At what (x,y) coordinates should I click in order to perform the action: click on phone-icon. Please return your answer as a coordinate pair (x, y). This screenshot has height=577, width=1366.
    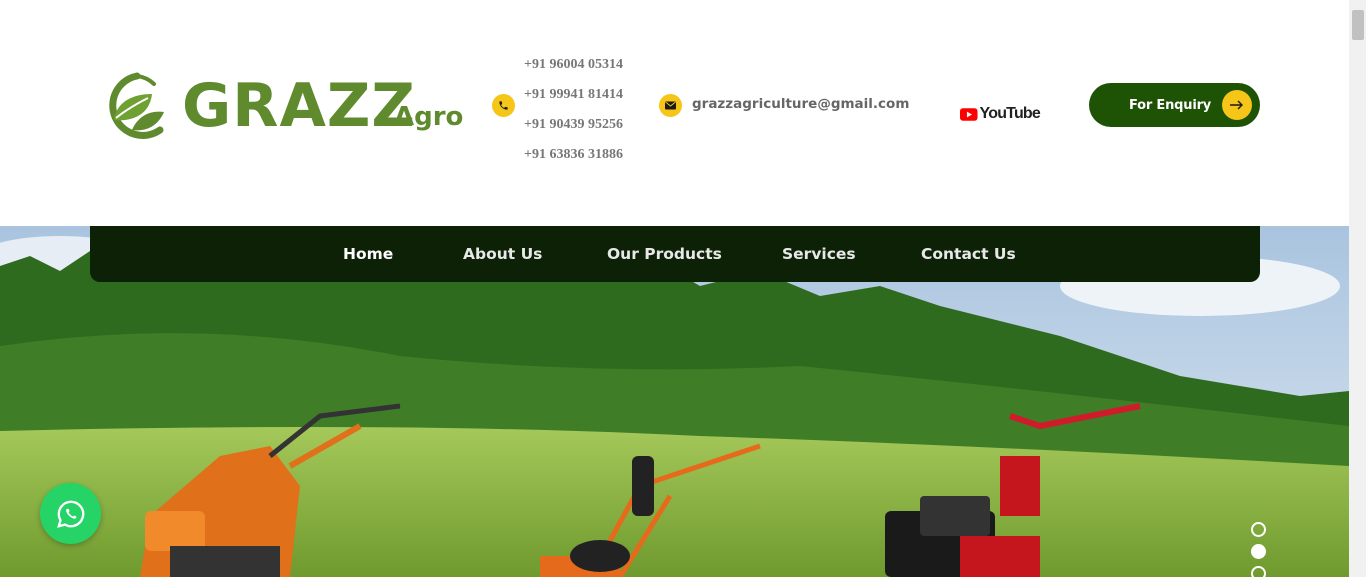
    Looking at the image, I should click on (503, 105).